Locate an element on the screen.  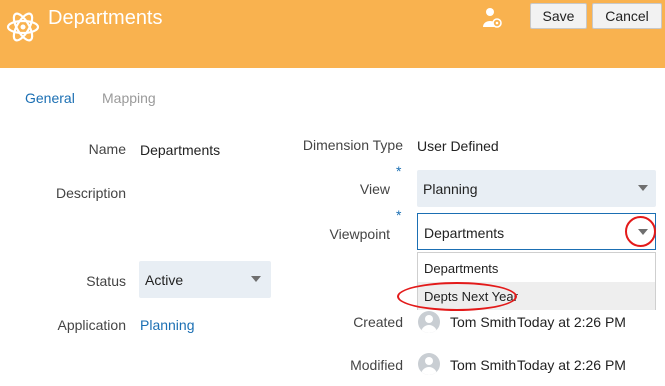
created-time: Today at 2:26 PM is located at coordinates (571, 322).